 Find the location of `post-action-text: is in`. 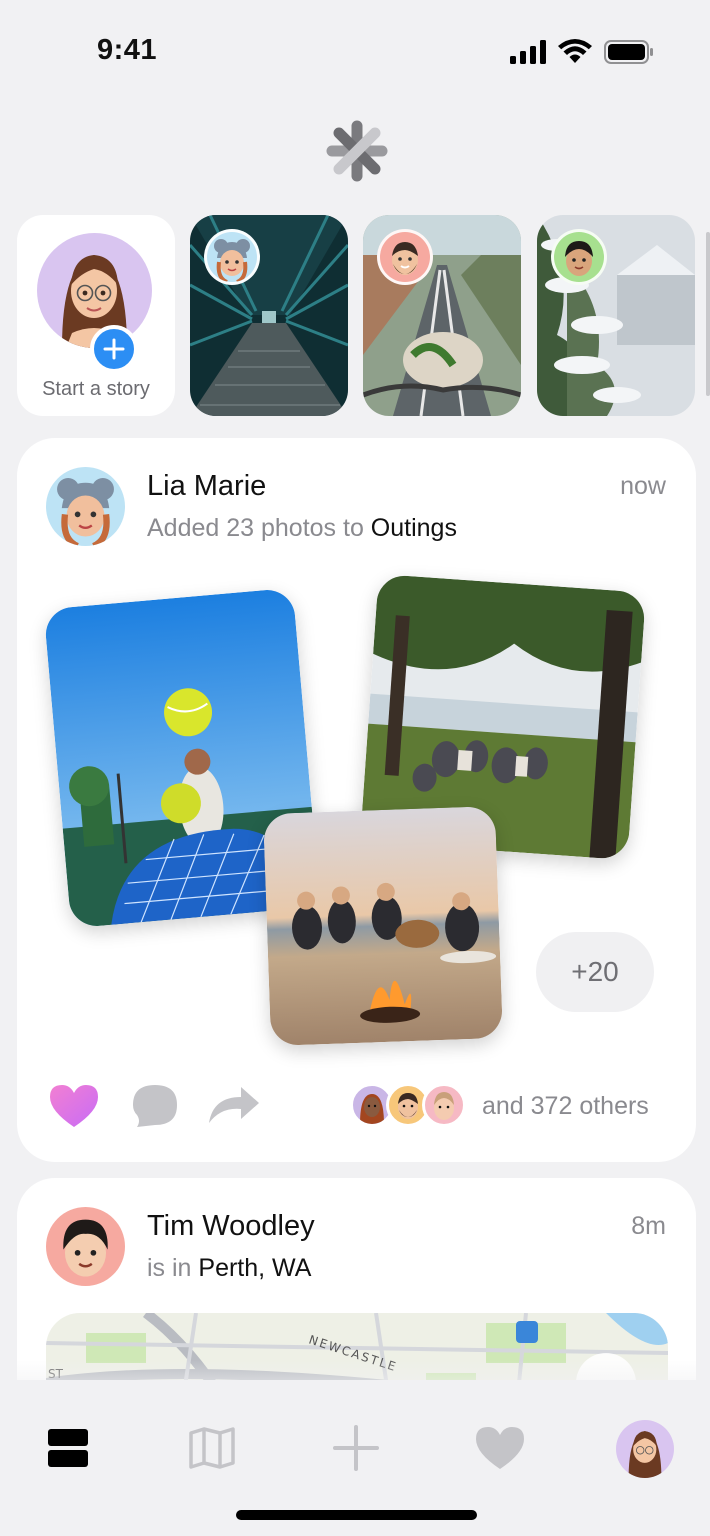

post-action-text: is in is located at coordinates (173, 1268).